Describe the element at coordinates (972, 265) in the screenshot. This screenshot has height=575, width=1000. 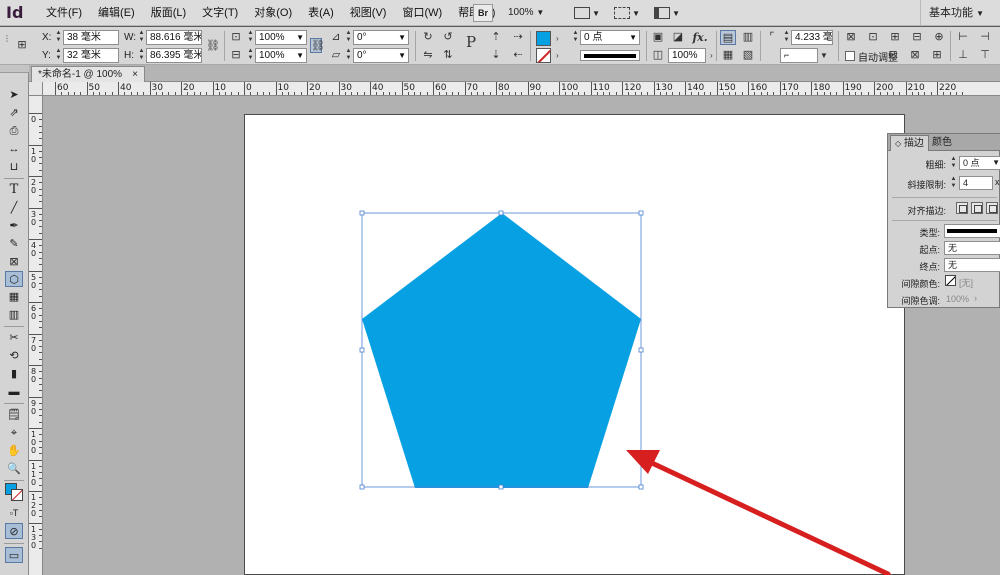
I see `end-cap-select: 无` at that location.